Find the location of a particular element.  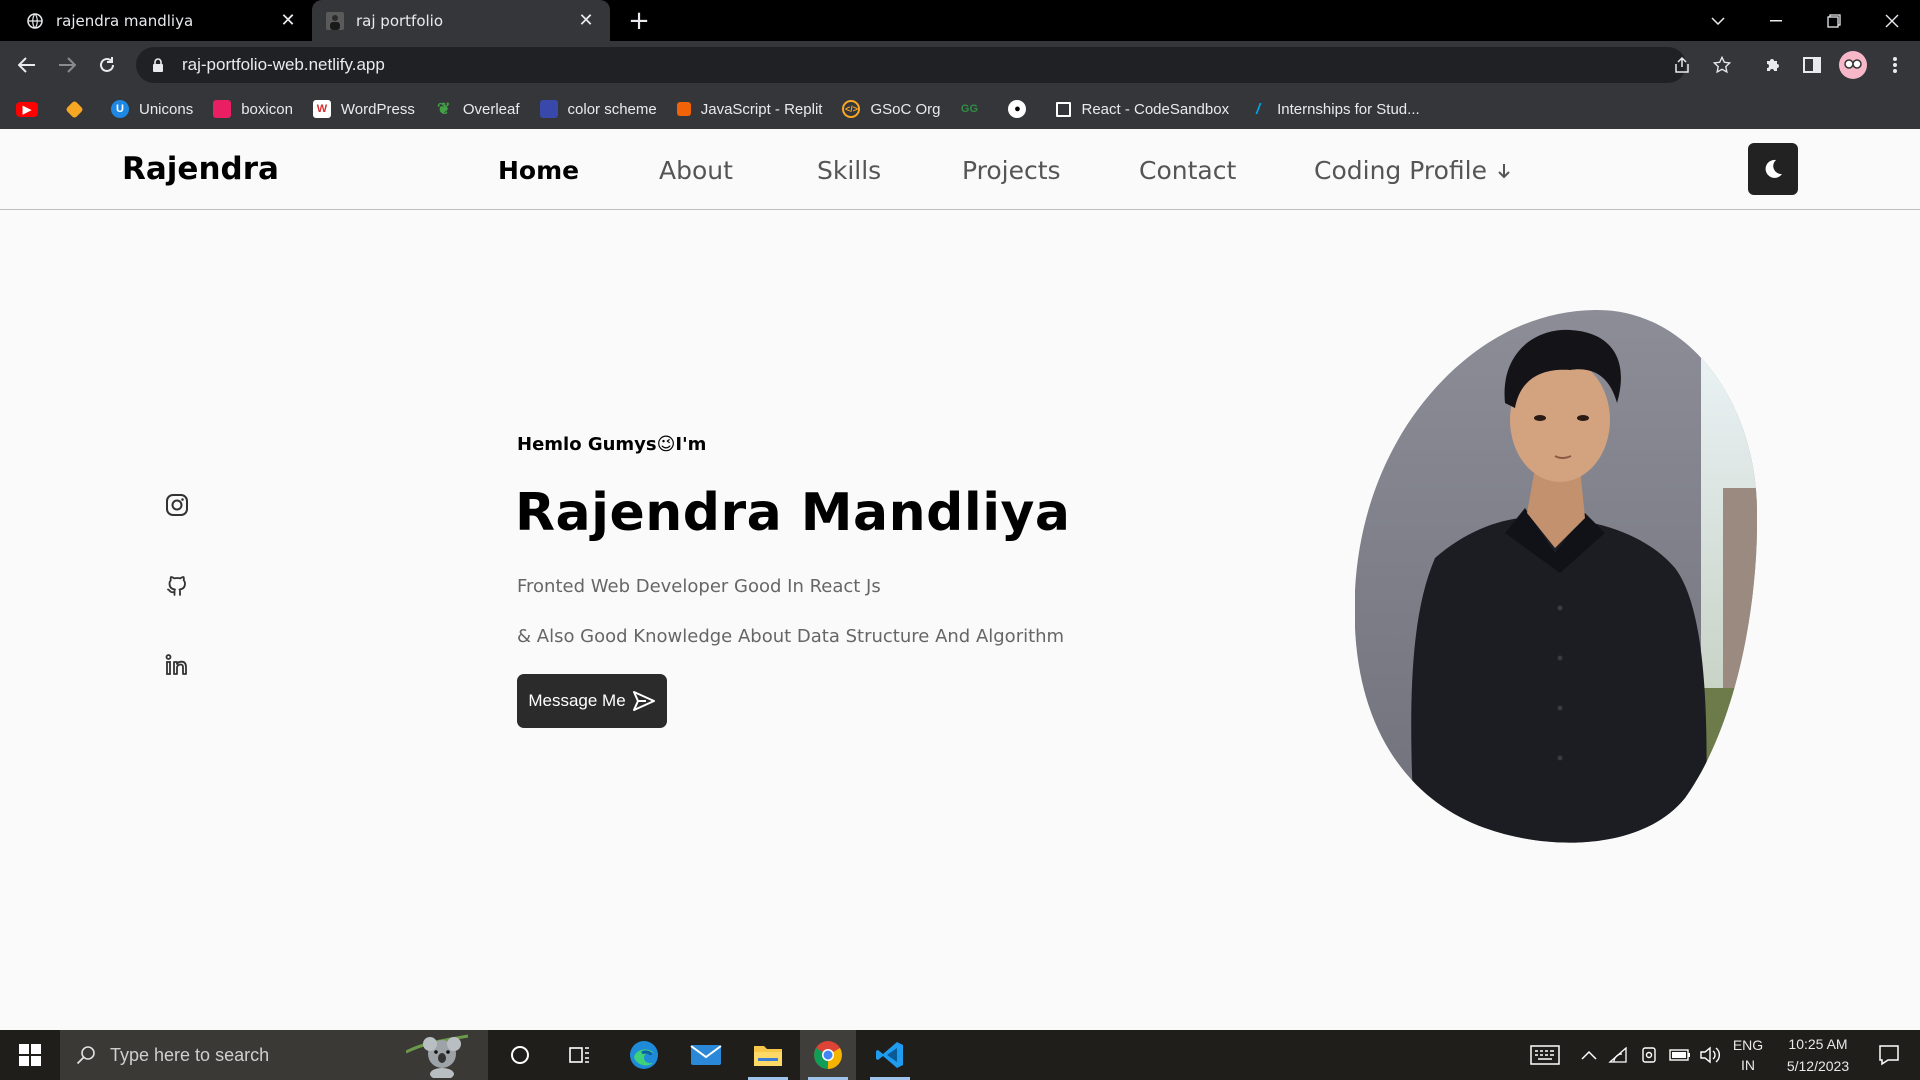

moon-icon is located at coordinates (1773, 169).